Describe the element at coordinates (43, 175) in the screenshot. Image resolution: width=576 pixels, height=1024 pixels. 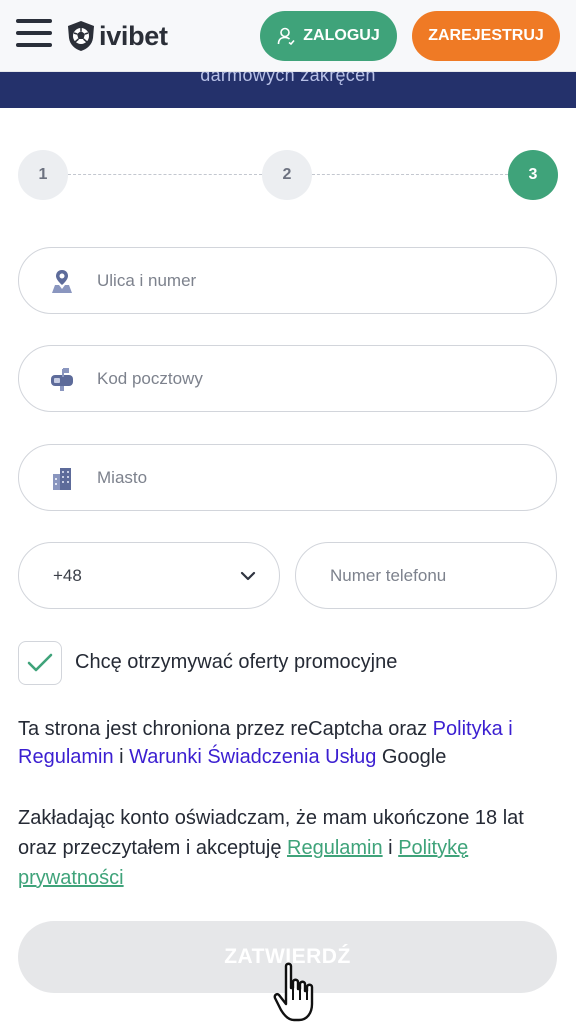
I see `step-1: 1` at that location.